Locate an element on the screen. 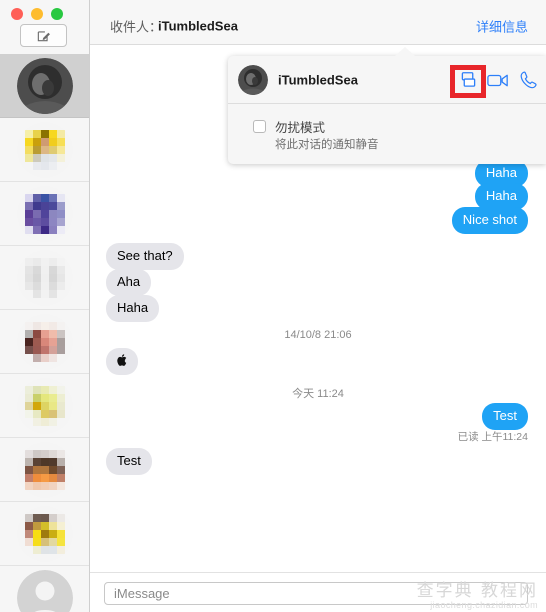 The height and width of the screenshot is (612, 546). imessage-input: iMessage is located at coordinates (316, 593).